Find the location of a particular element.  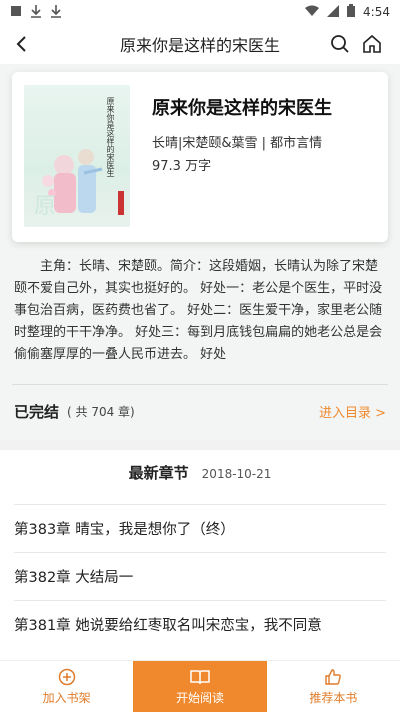

latest-chapters-header: 最新章节 2018-10-21 is located at coordinates (200, 472).